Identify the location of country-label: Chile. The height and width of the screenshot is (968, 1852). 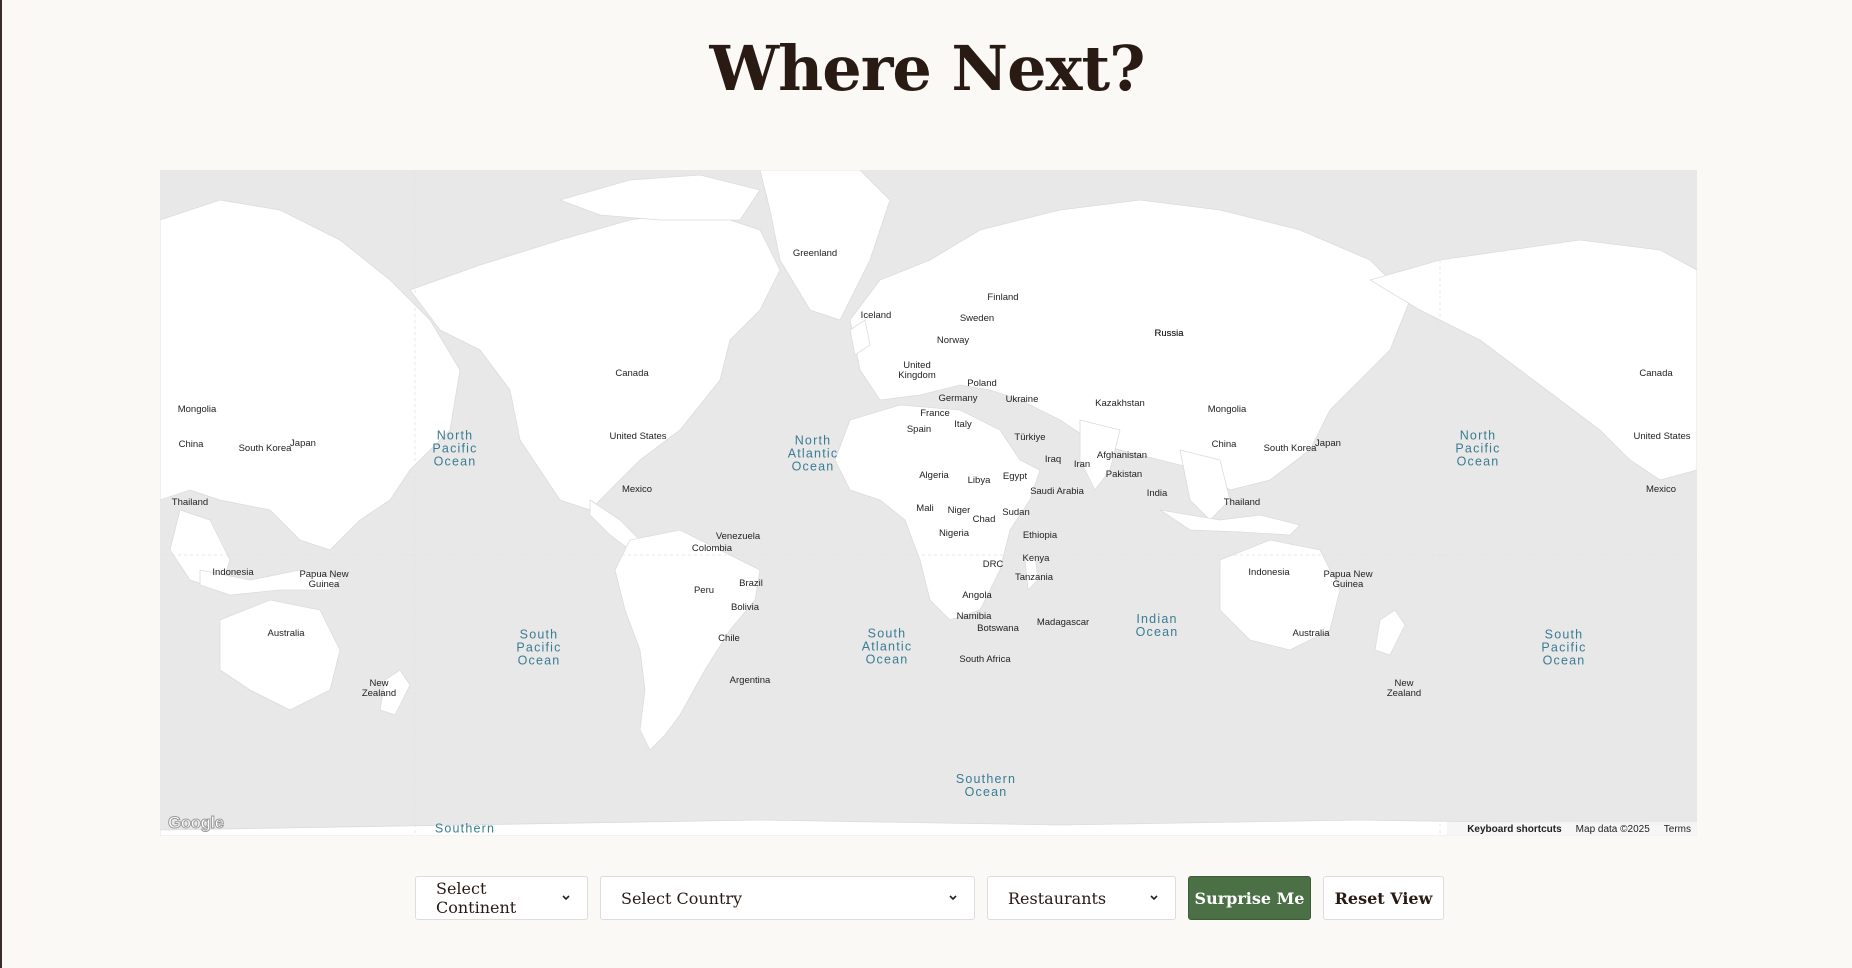
(729, 638).